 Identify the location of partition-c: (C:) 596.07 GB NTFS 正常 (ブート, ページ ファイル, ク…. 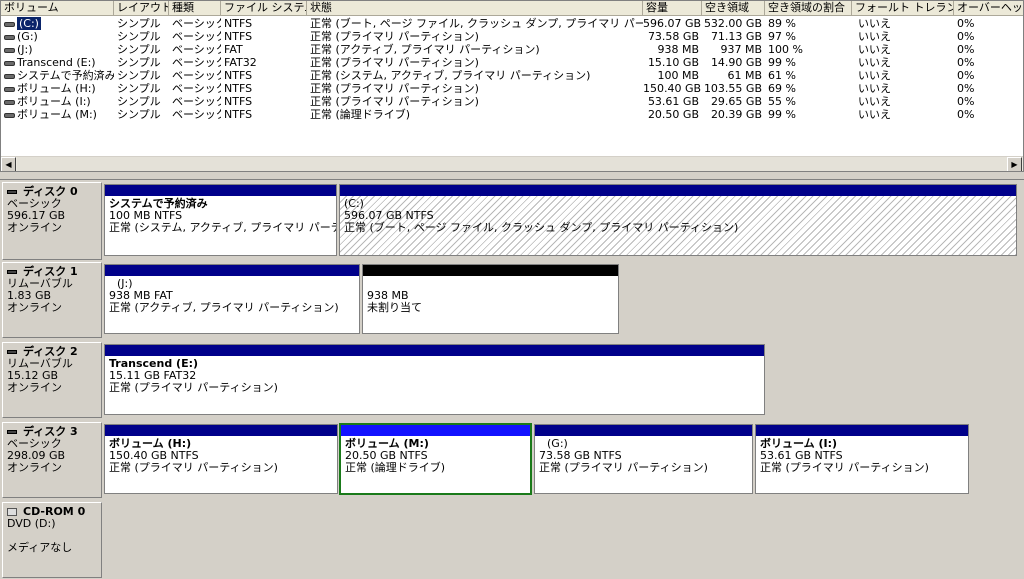
(678, 220).